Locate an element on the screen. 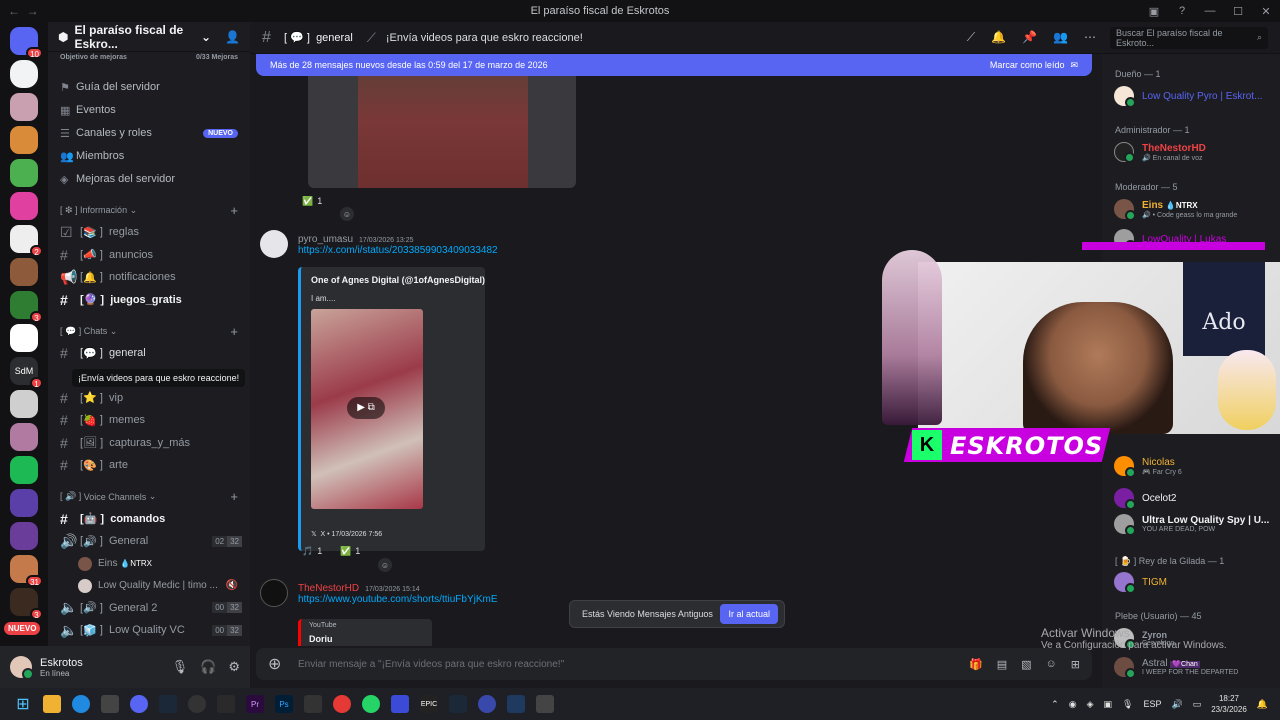 This screenshot has width=1280, height=720. embed-author: One of Agnes Digital (@1ofAgnesDigital) is located at coordinates (398, 280).